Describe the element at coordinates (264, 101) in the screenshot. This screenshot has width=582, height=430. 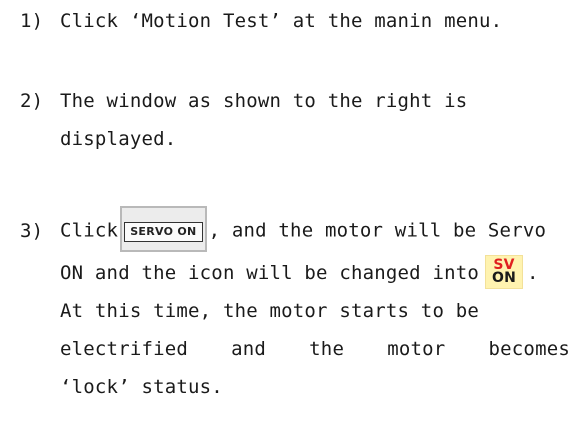
I see `step-2-line-1: The window as shown to the right is` at that location.